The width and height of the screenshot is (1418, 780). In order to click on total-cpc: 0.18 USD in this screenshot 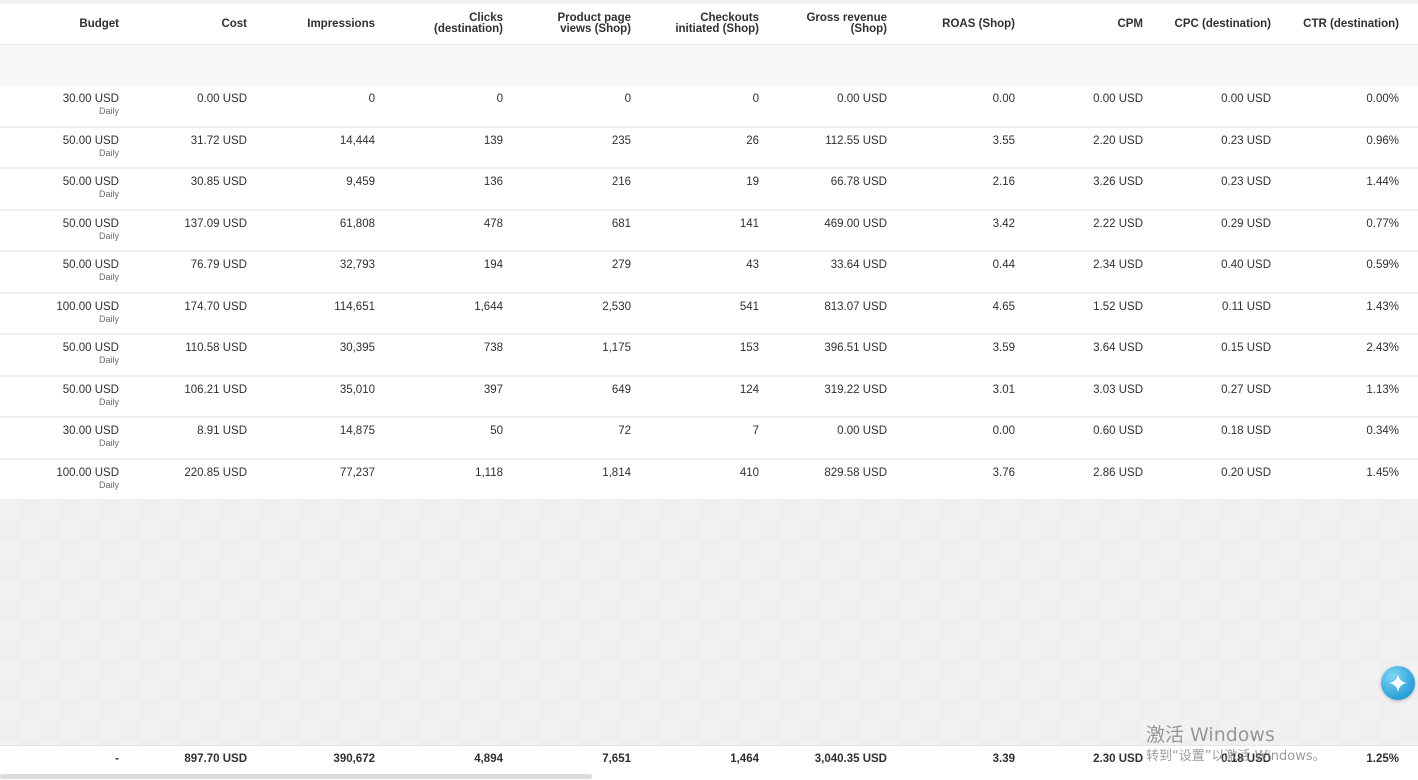, I will do `click(1246, 759)`.